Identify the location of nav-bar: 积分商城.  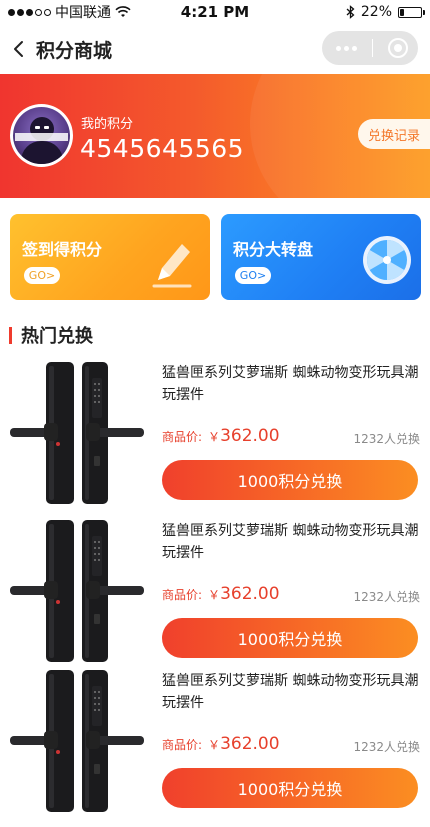
(215, 49).